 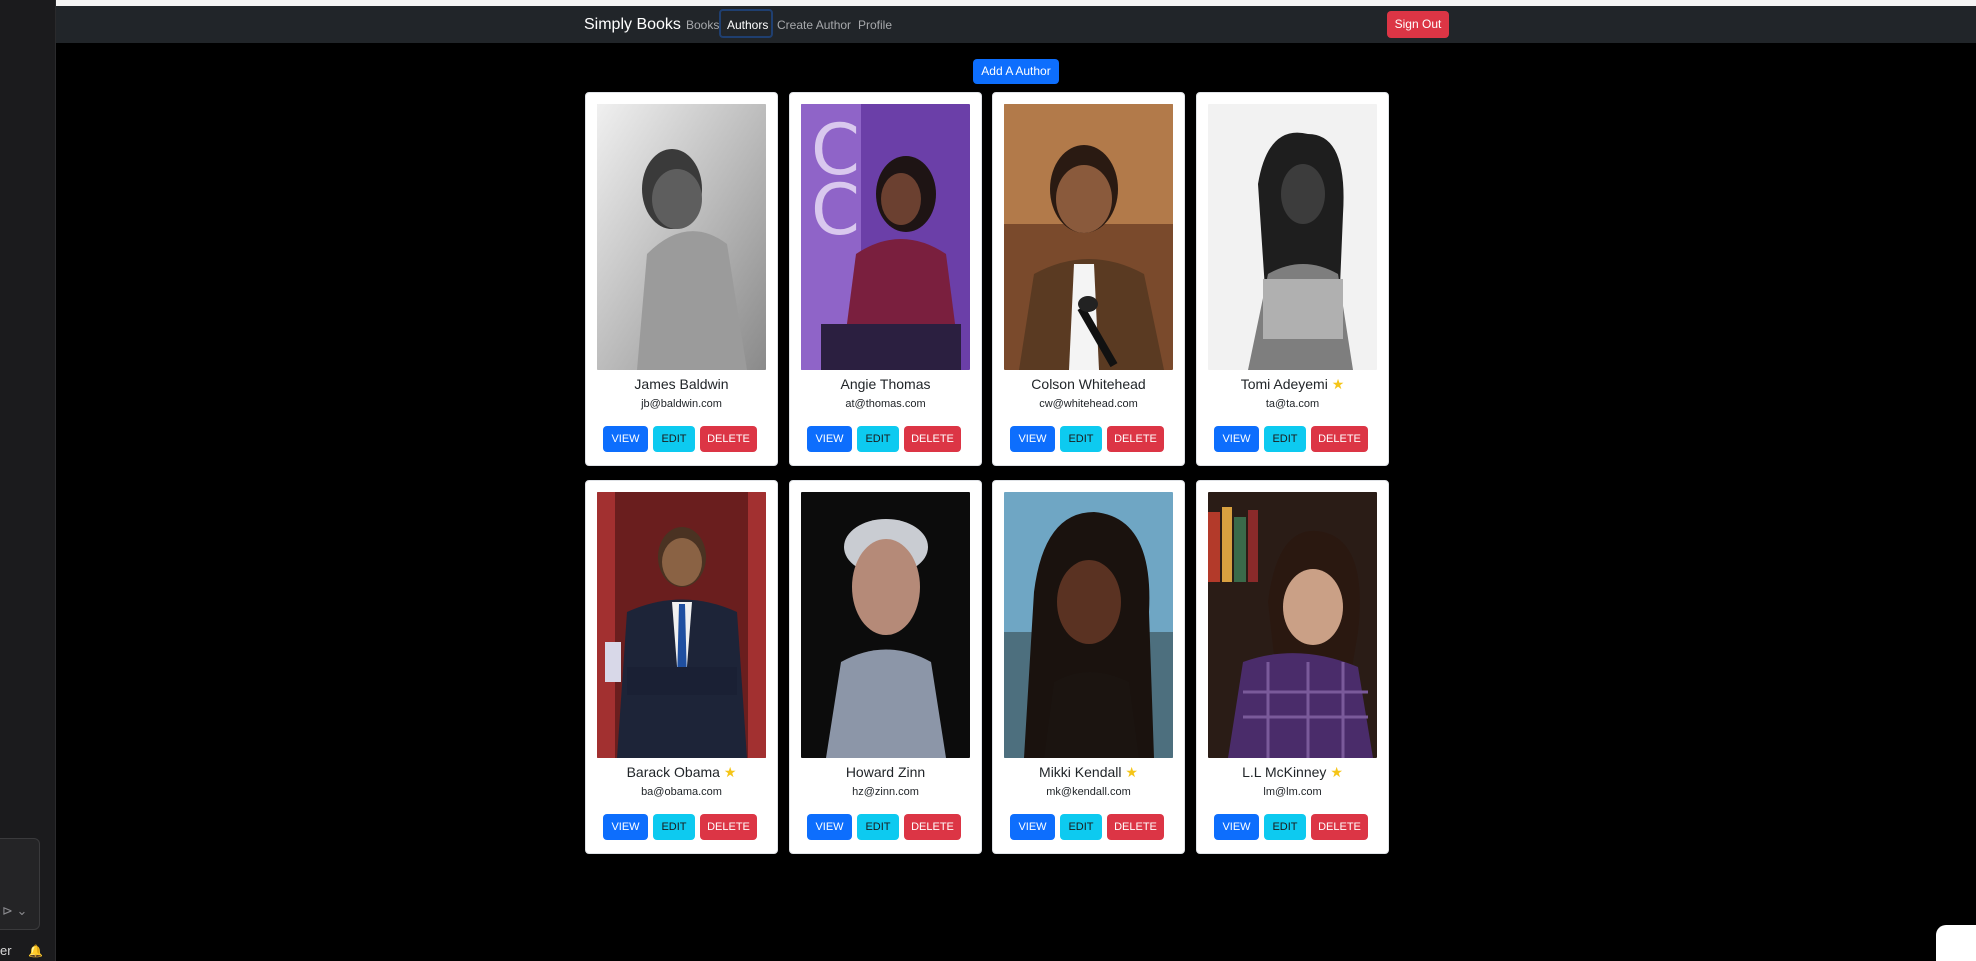 What do you see at coordinates (6, 950) in the screenshot?
I see `bottom-left-label: er` at bounding box center [6, 950].